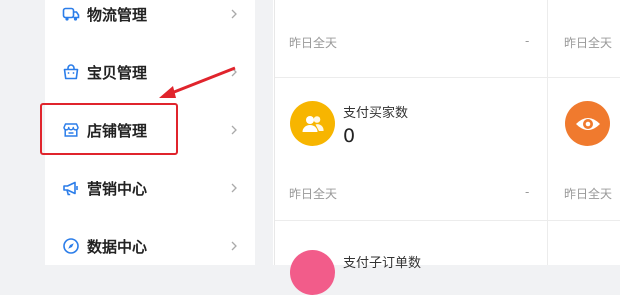  I want to click on shopping-bag-icon, so click(71, 72).